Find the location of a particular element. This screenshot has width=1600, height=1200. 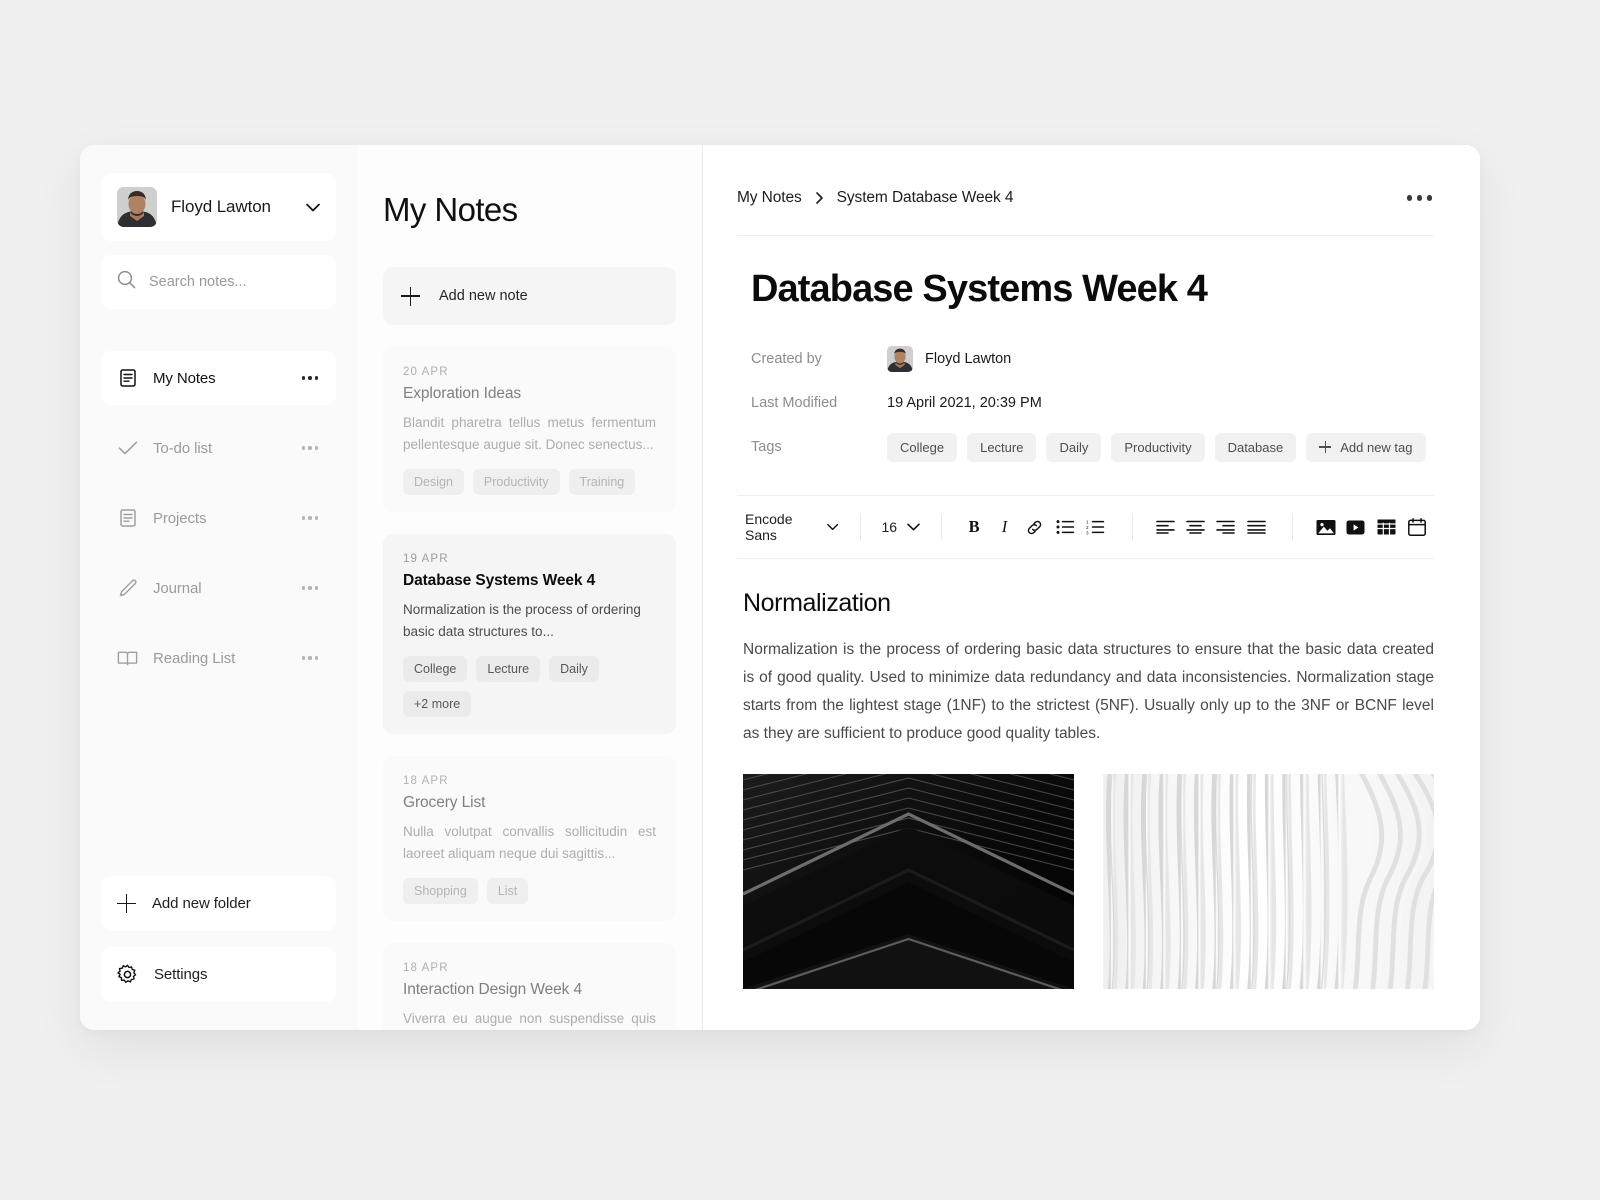

last-modified-label: Last Modified is located at coordinates (794, 403).